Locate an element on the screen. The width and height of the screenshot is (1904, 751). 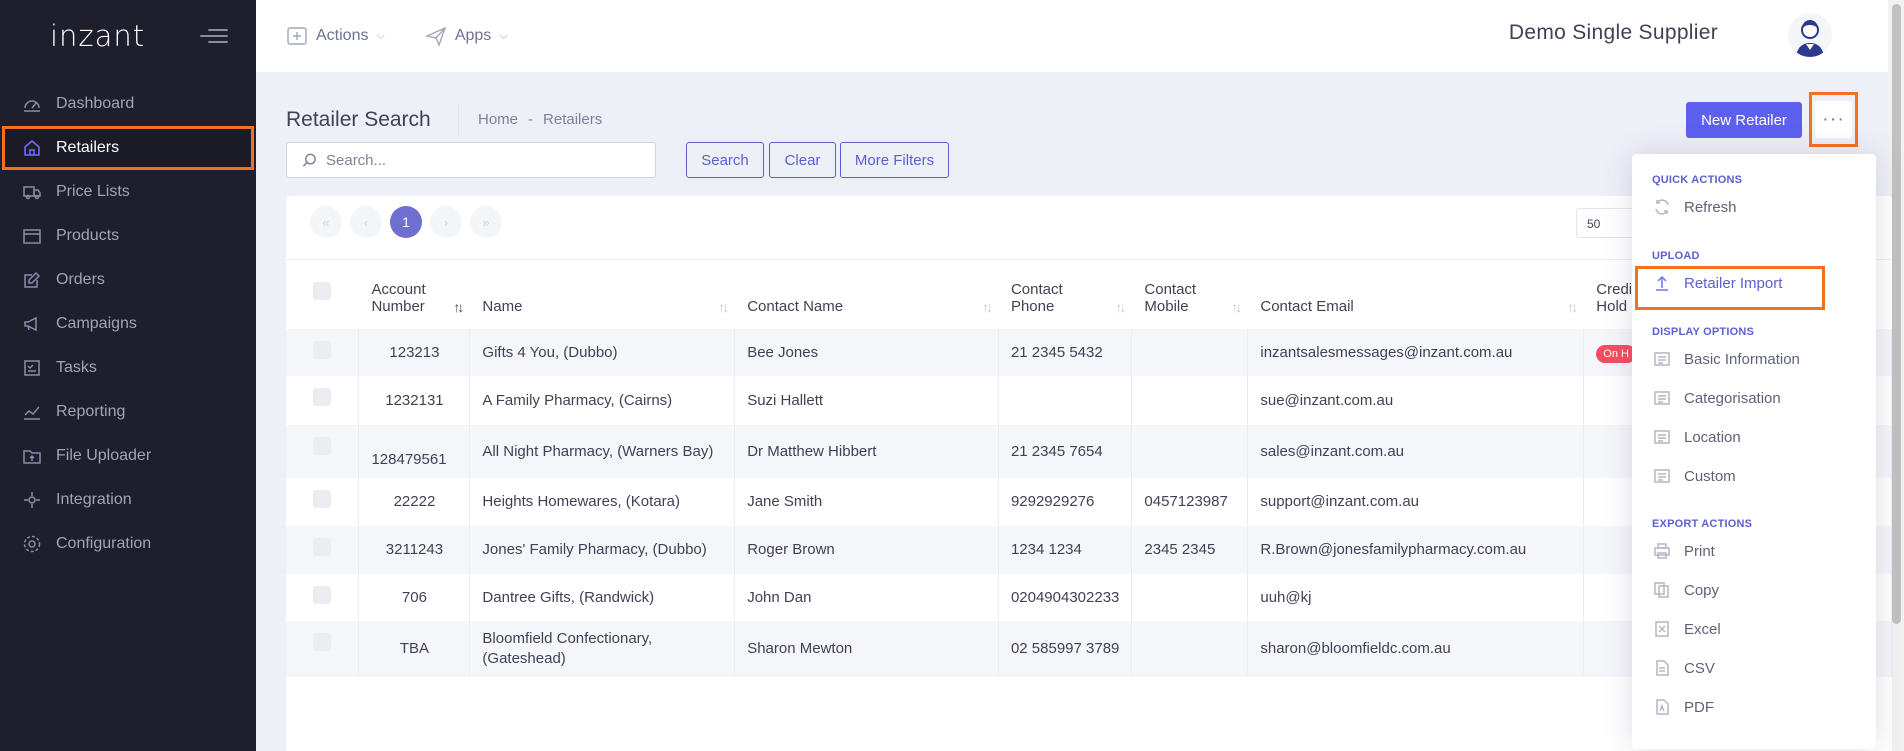
supplier-name: Demo Single Supplier is located at coordinates (1613, 33).